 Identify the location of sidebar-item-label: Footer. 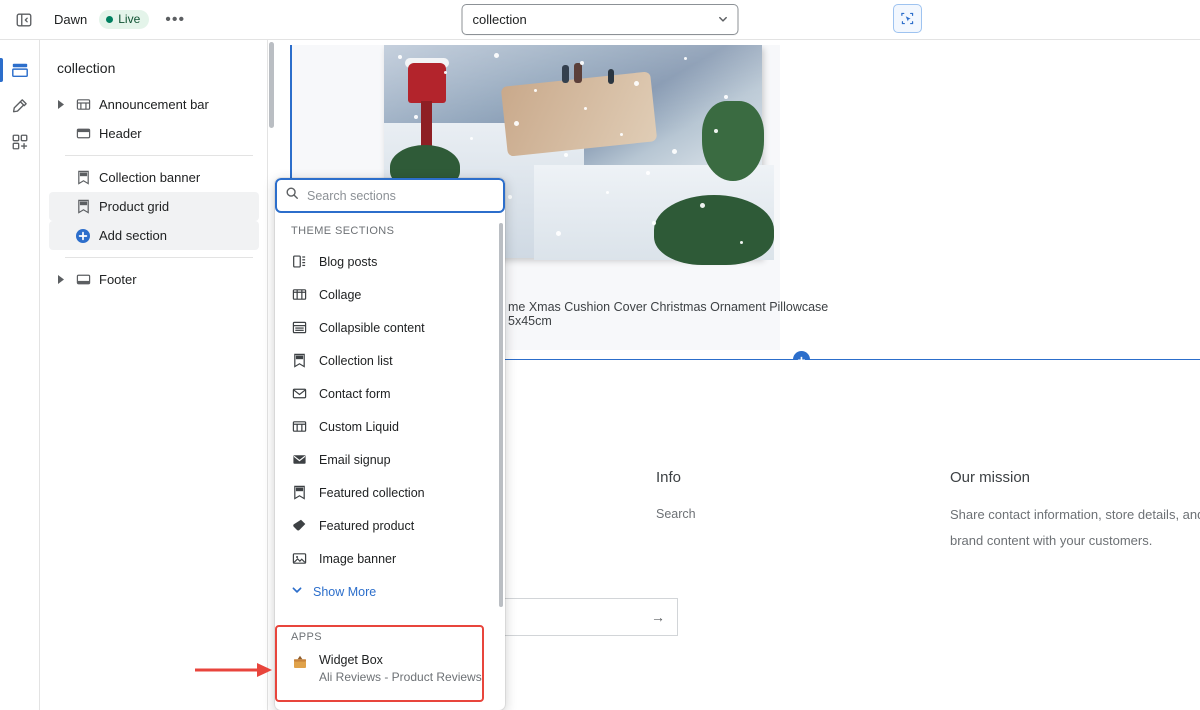
(118, 279).